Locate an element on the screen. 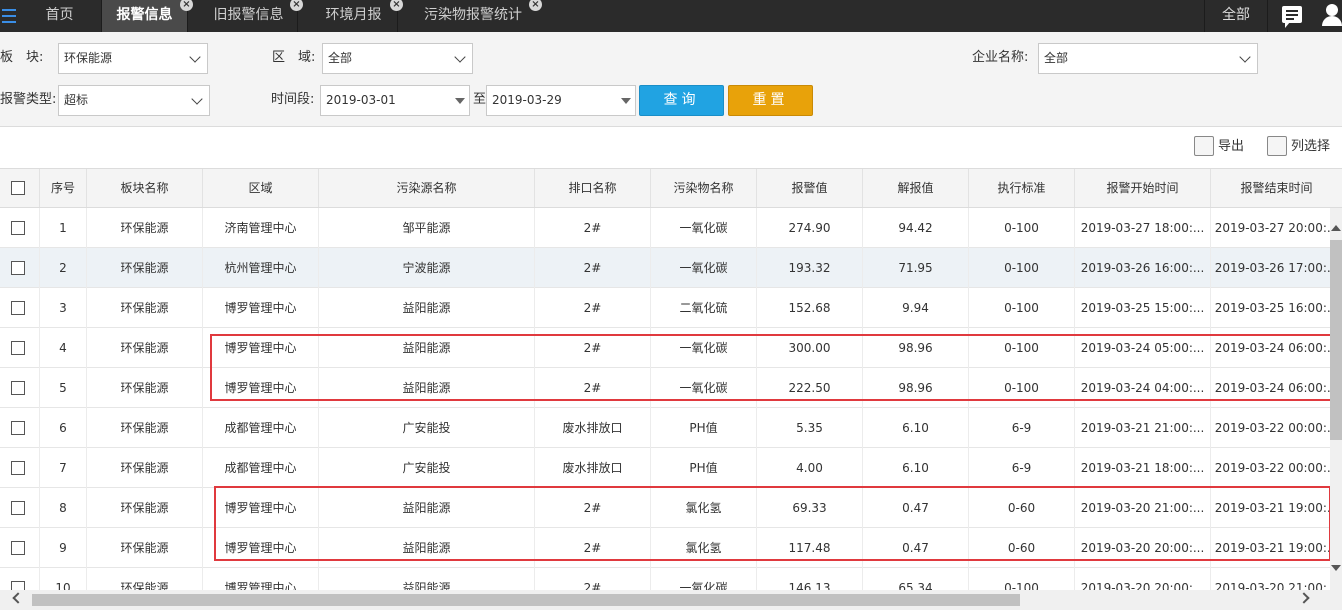 This screenshot has height=610, width=1342. region-select: 全部 is located at coordinates (397, 58).